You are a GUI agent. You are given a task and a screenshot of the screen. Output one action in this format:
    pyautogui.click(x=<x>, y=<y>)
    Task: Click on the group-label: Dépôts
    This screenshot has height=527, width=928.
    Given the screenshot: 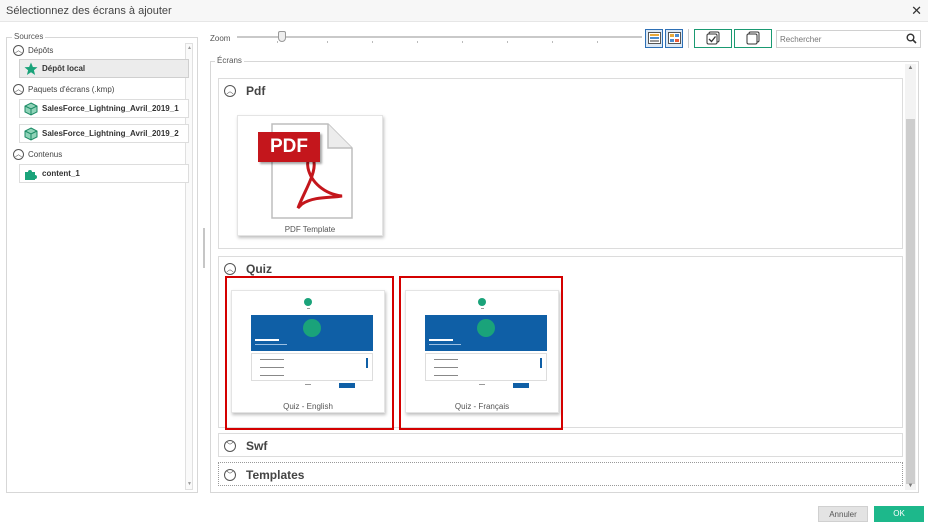 What is the action you would take?
    pyautogui.click(x=41, y=50)
    